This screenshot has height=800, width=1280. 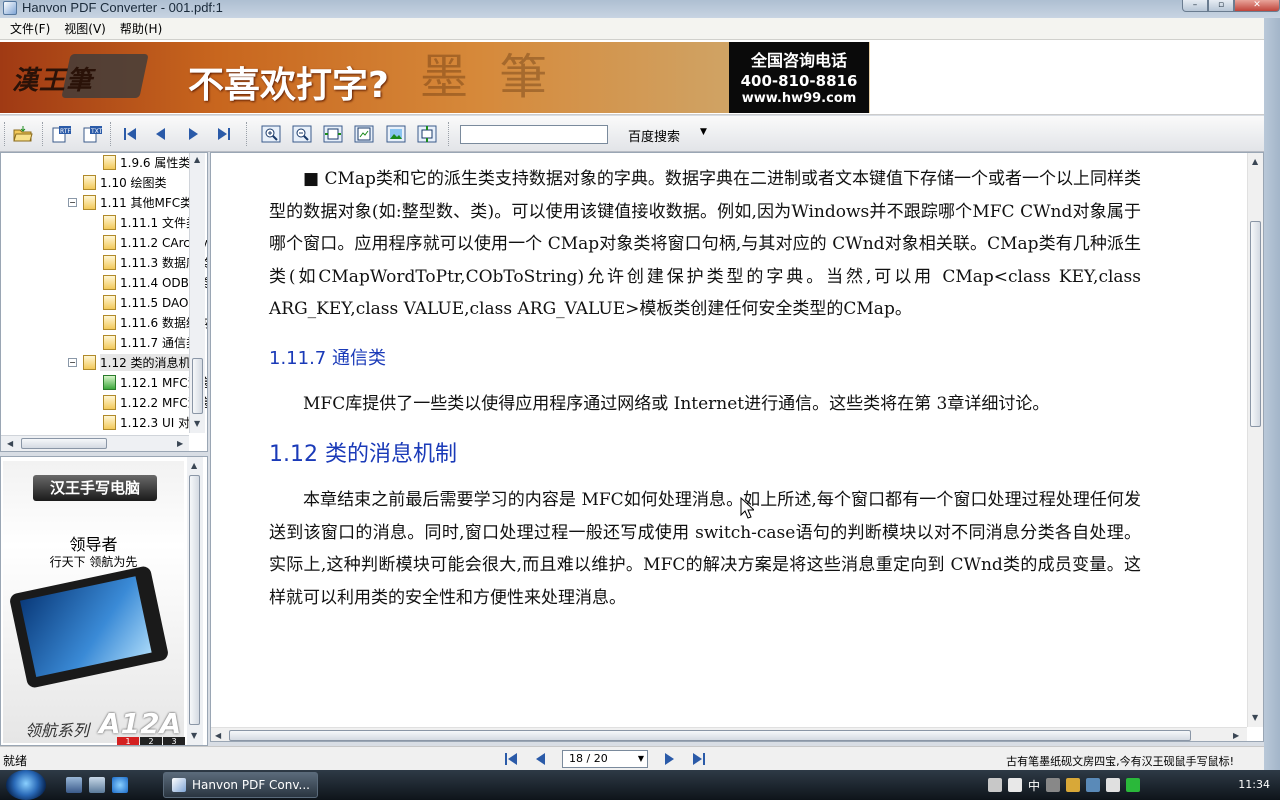 What do you see at coordinates (150, 342) in the screenshot?
I see `tree-item: 1.11.7 通信类` at bounding box center [150, 342].